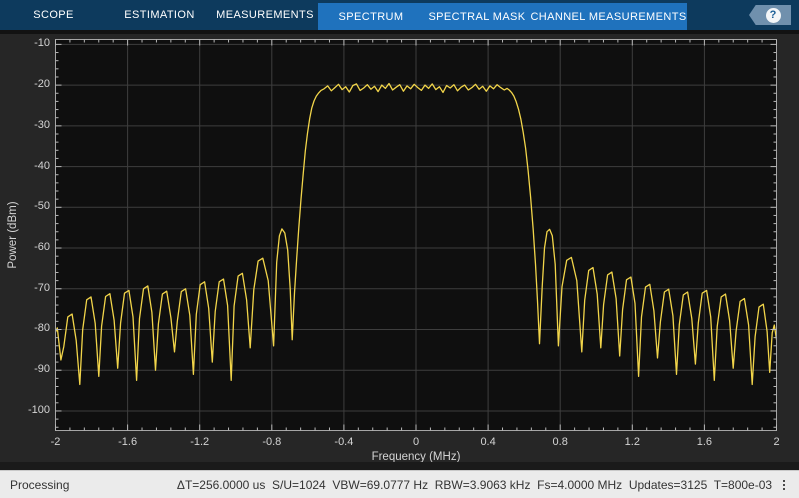 The image size is (799, 498). Describe the element at coordinates (42, 124) in the screenshot. I see `y-tick-label: -30` at that location.